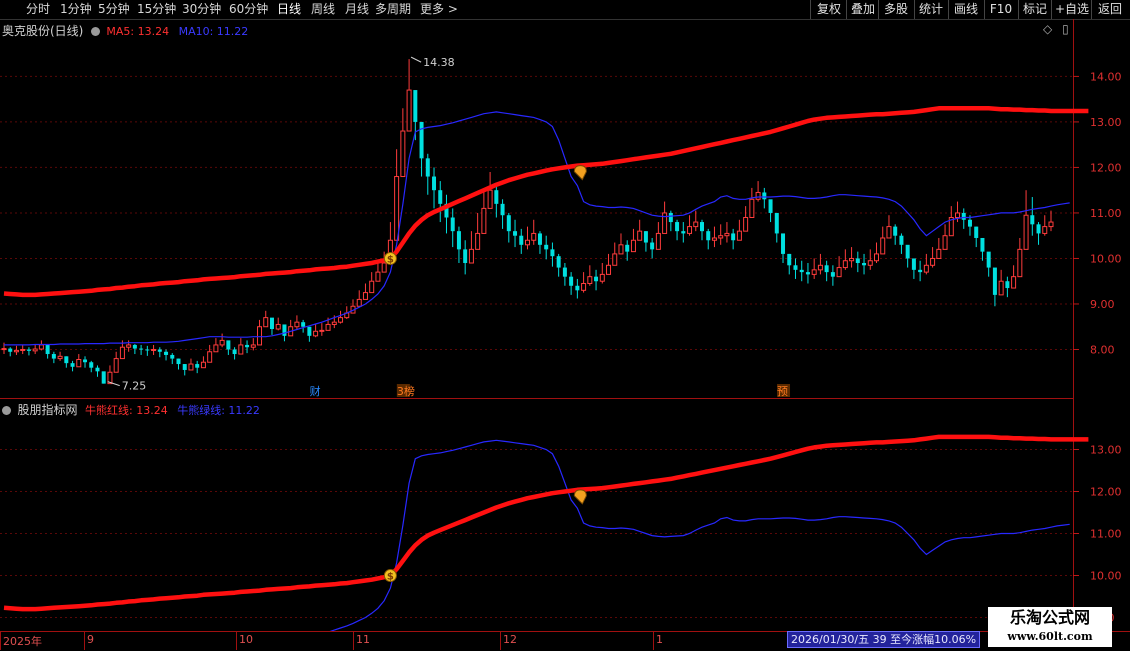  What do you see at coordinates (1106, 258) in the screenshot?
I see `y-tick-label: 10.00` at bounding box center [1106, 258].